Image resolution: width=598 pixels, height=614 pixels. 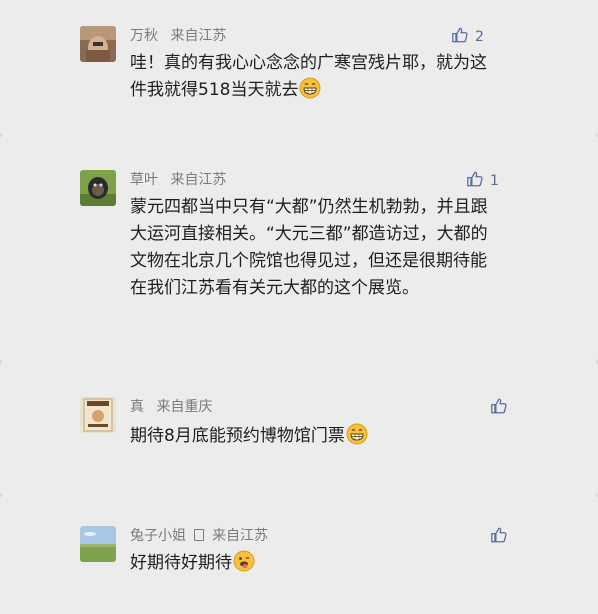 I want to click on author-name: 真, so click(x=137, y=407).